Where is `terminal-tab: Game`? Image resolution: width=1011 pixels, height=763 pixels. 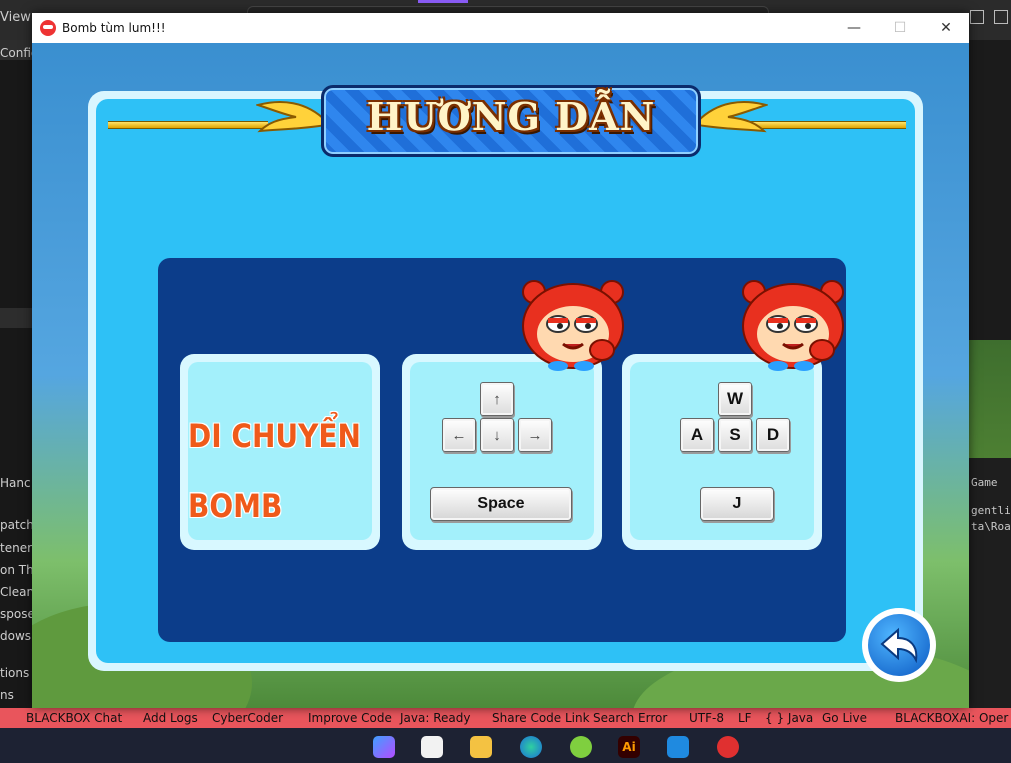 terminal-tab: Game is located at coordinates (984, 482).